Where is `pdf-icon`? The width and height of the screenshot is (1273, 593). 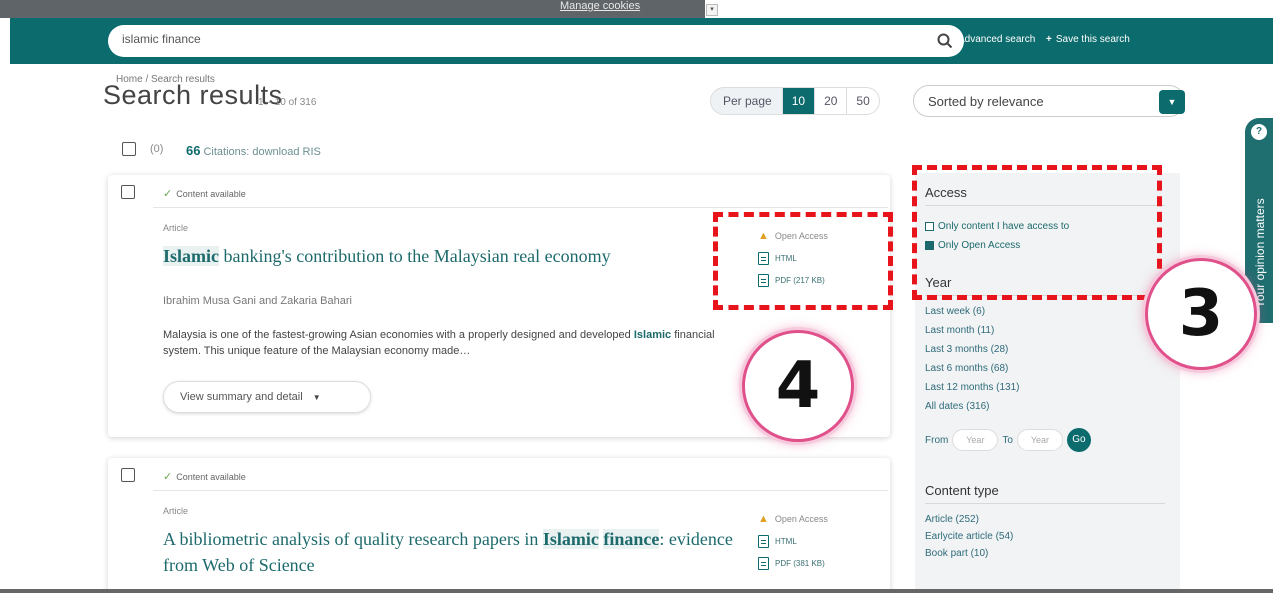
pdf-icon is located at coordinates (763, 563).